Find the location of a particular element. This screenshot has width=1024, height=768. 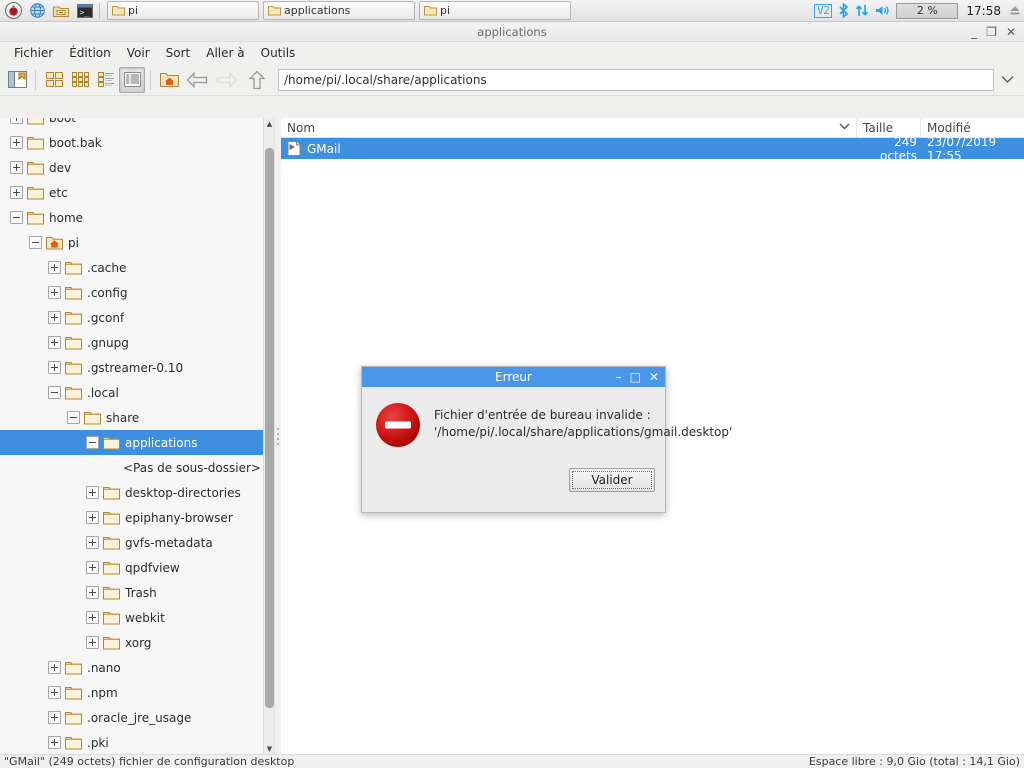

file-manager-icon is located at coordinates (61, 11).